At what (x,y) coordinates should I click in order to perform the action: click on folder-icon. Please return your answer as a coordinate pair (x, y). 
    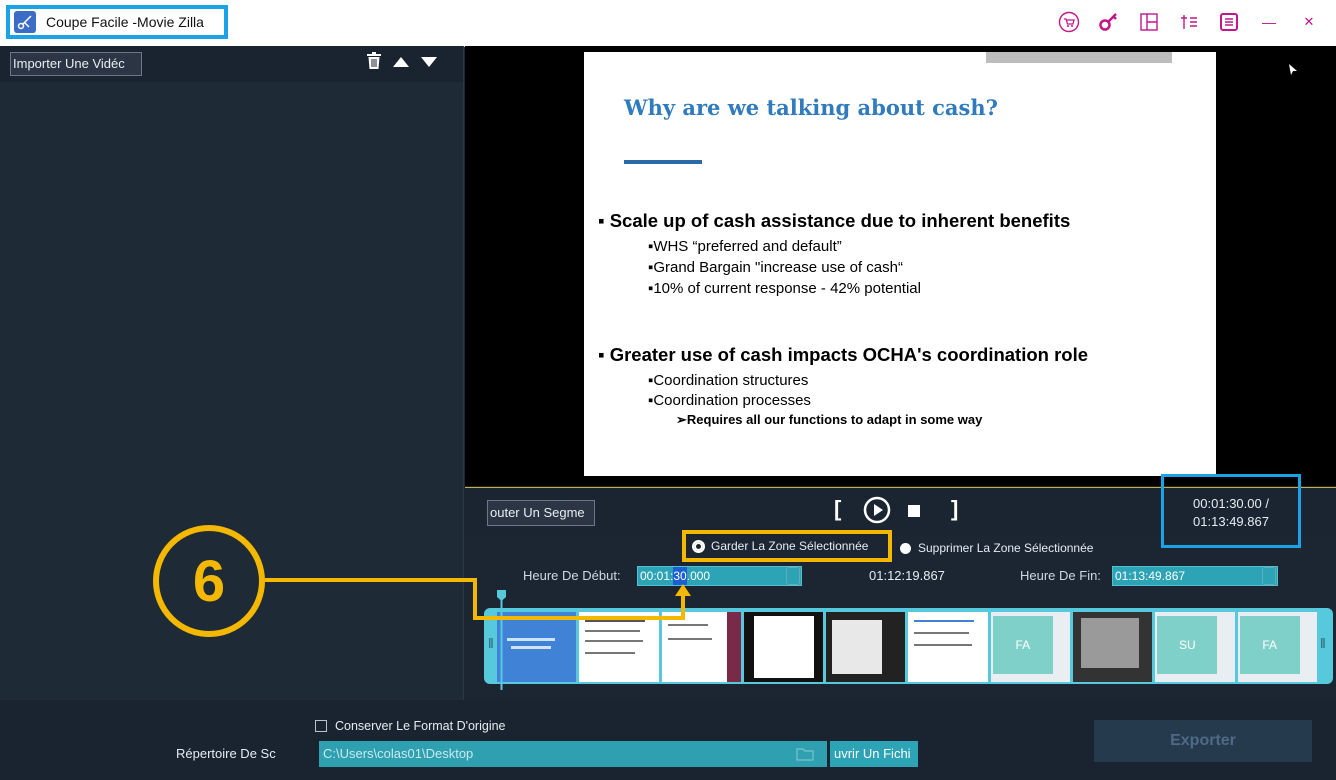
    Looking at the image, I should click on (805, 756).